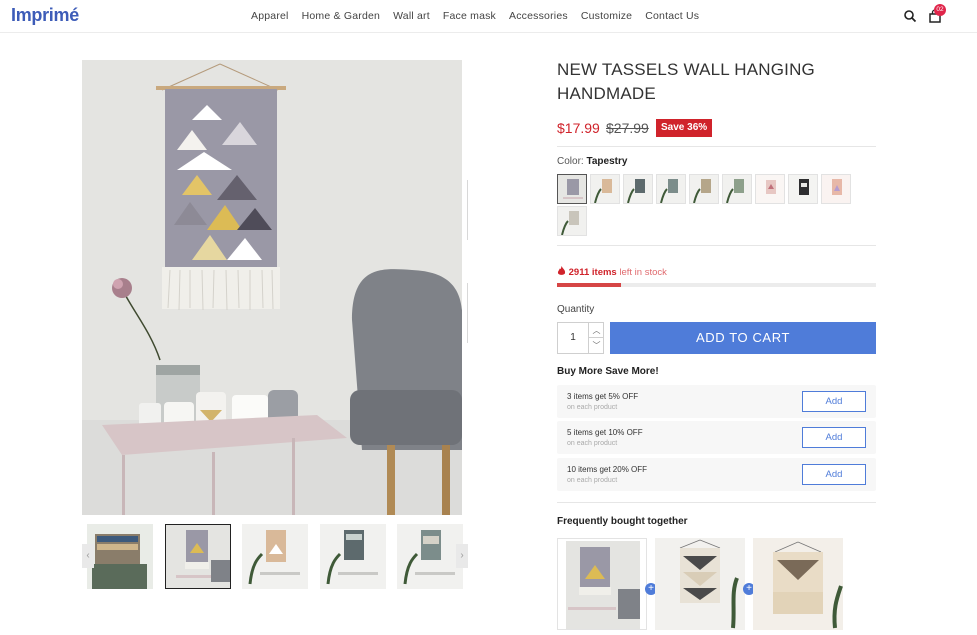  Describe the element at coordinates (578, 128) in the screenshot. I see `sale-price: $17.99` at that location.